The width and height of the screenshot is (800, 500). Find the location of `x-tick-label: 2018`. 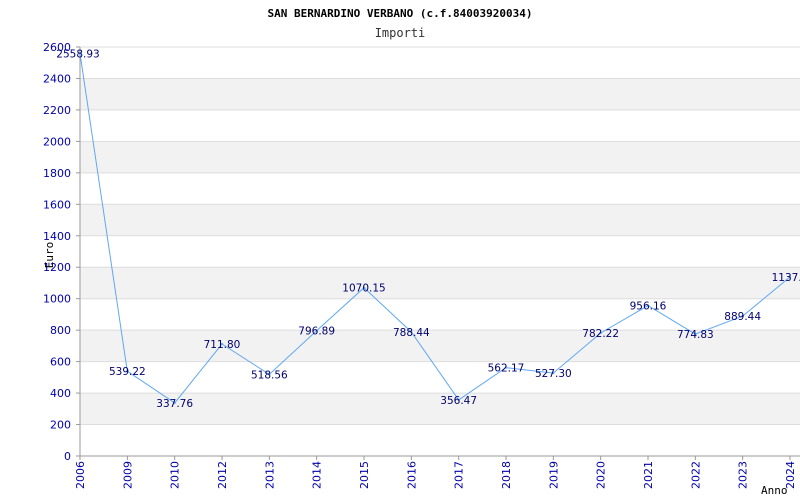

x-tick-label: 2018 is located at coordinates (506, 475).